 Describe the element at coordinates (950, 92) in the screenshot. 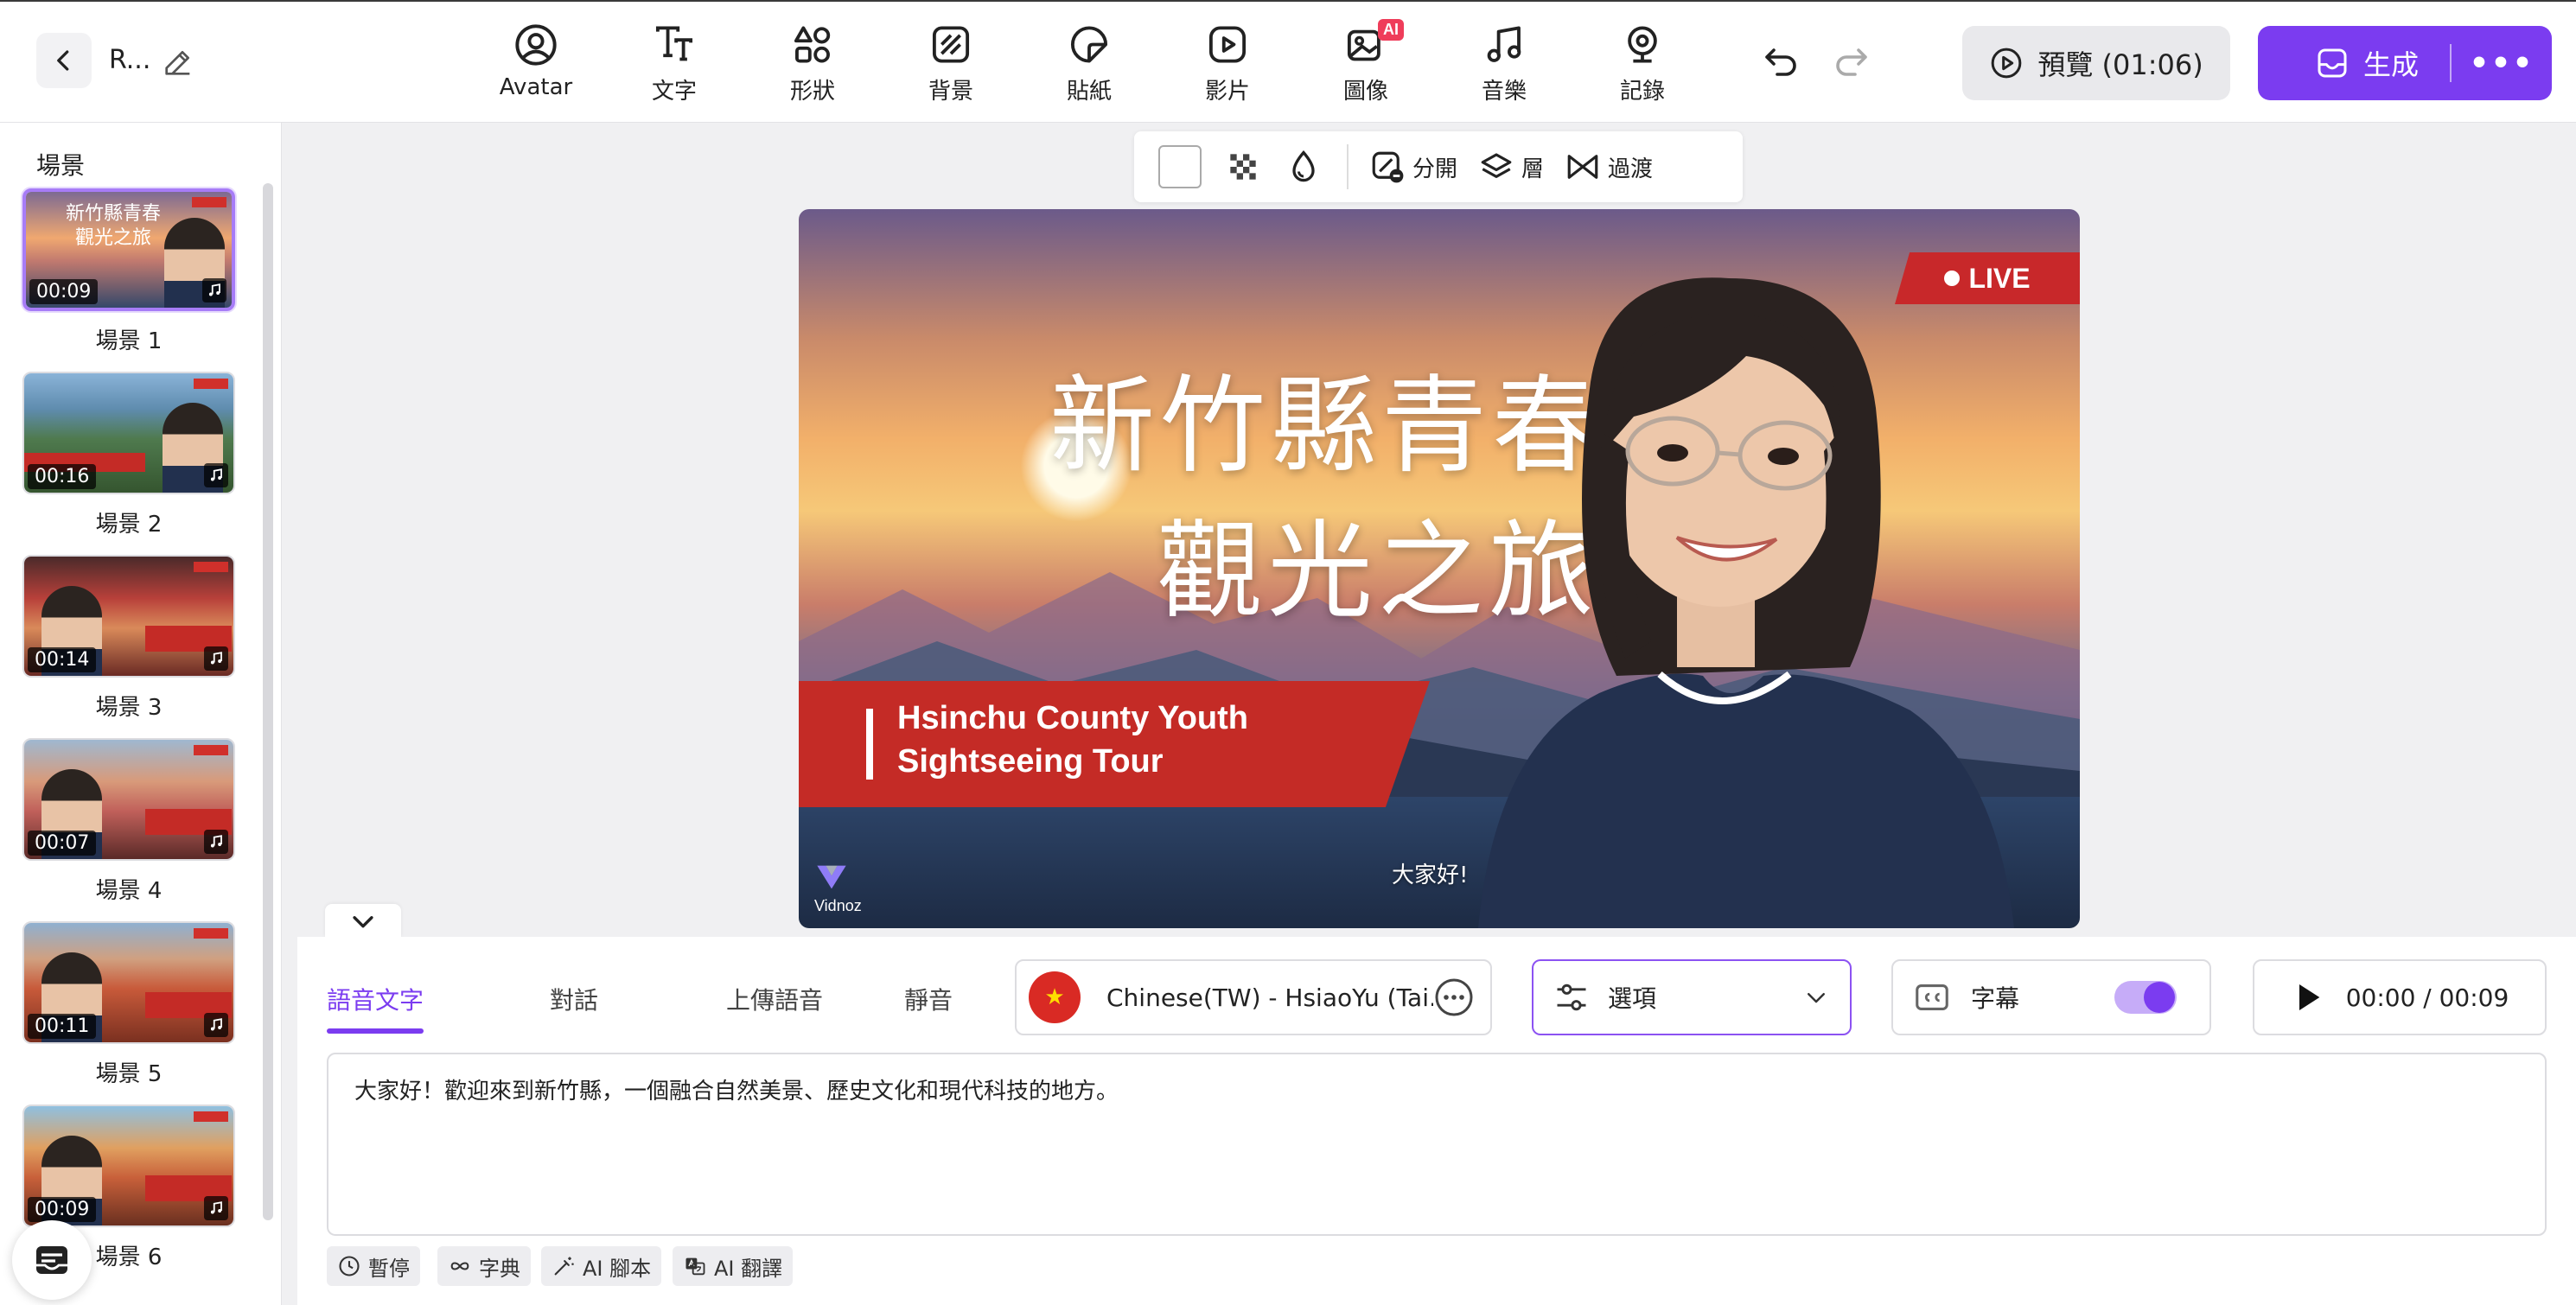

I see `tool-label: 背景` at that location.